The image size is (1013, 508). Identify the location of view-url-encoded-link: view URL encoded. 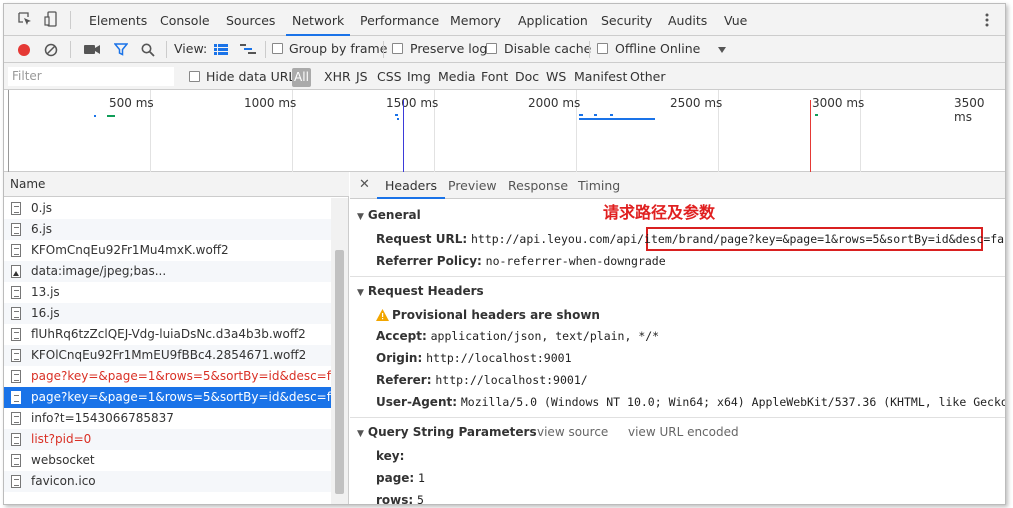
(683, 432).